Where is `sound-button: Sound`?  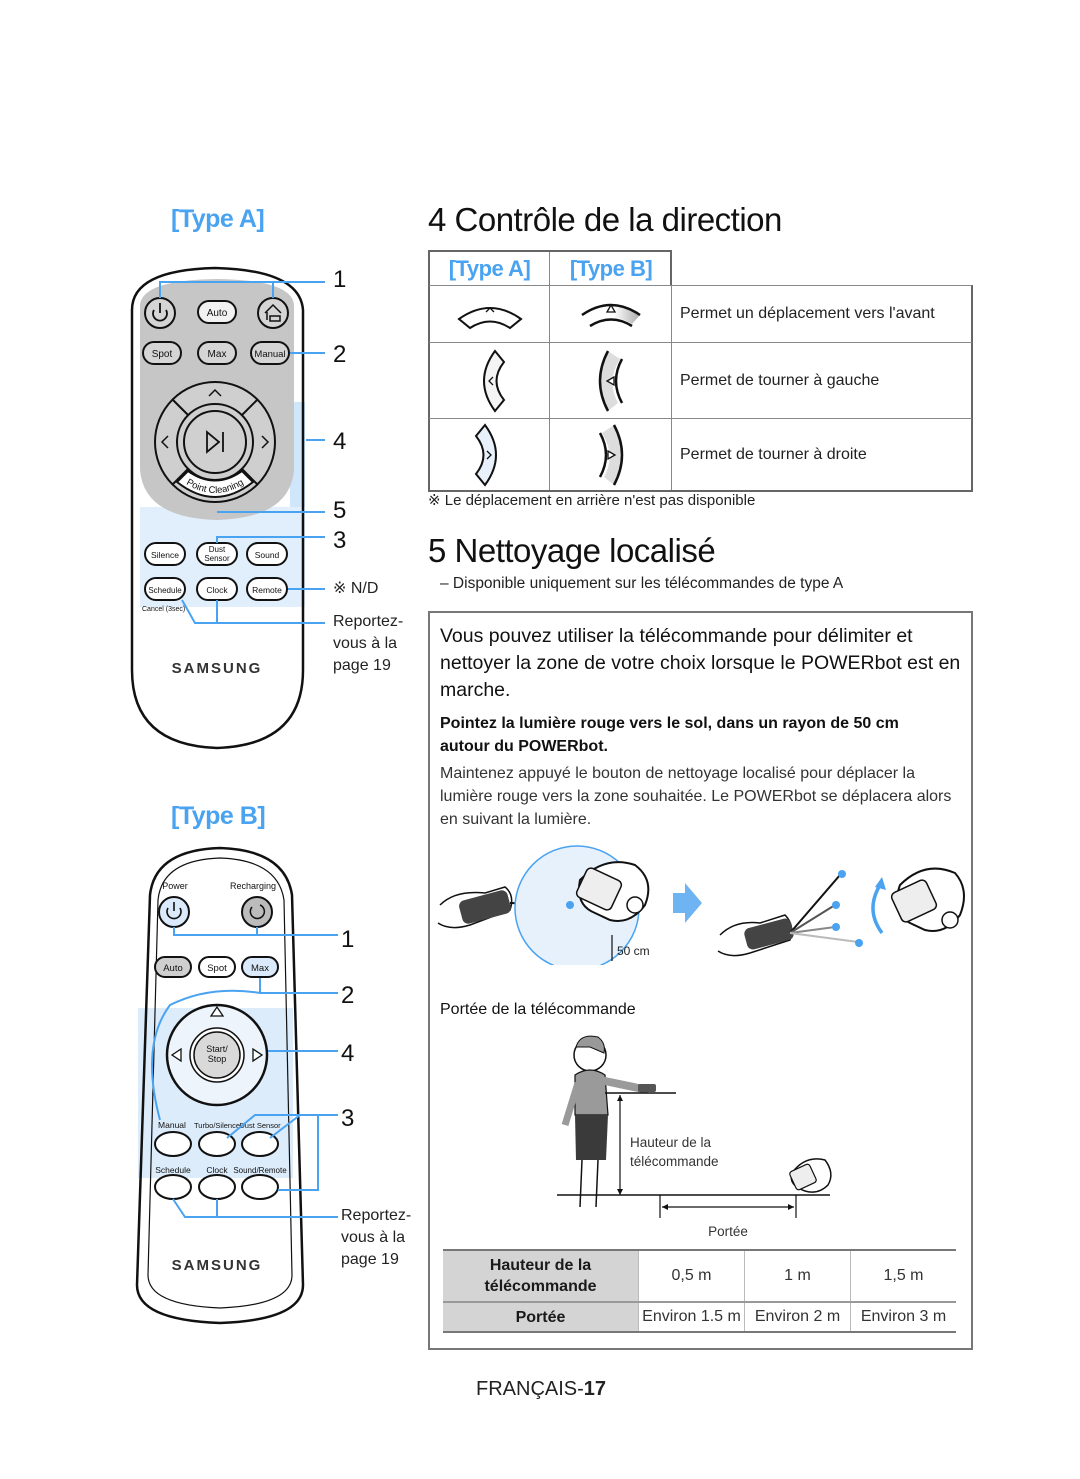 sound-button: Sound is located at coordinates (267, 554).